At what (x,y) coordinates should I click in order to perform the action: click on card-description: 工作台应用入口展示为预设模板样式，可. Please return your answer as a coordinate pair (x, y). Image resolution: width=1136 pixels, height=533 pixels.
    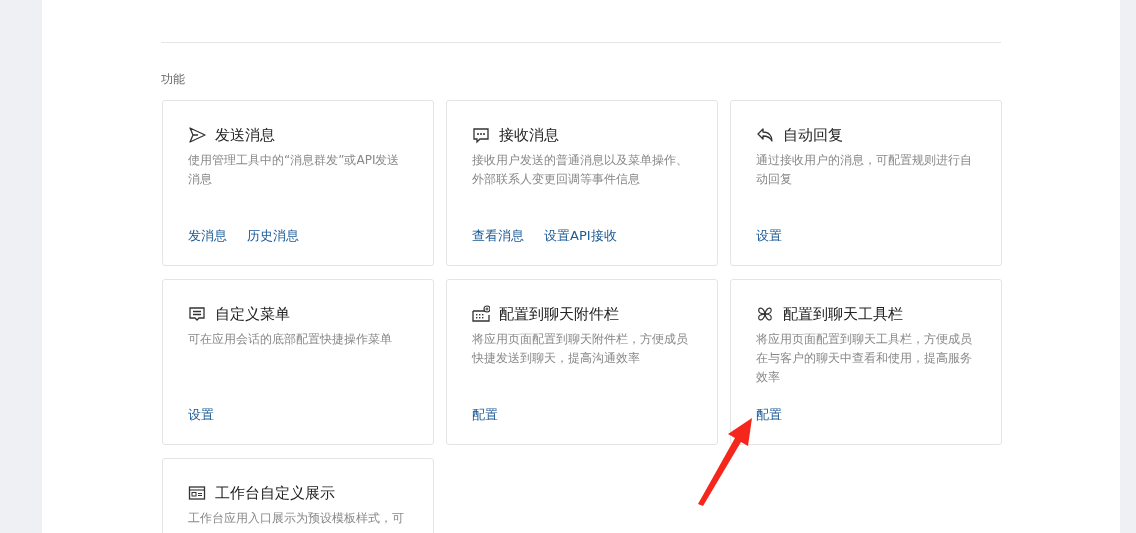
    Looking at the image, I should click on (296, 518).